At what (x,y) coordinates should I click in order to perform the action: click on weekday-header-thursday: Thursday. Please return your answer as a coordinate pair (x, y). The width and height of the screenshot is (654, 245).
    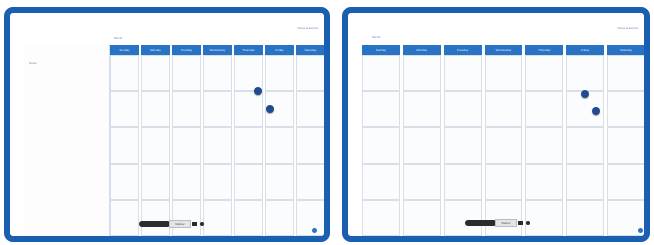
    Looking at the image, I should click on (544, 50).